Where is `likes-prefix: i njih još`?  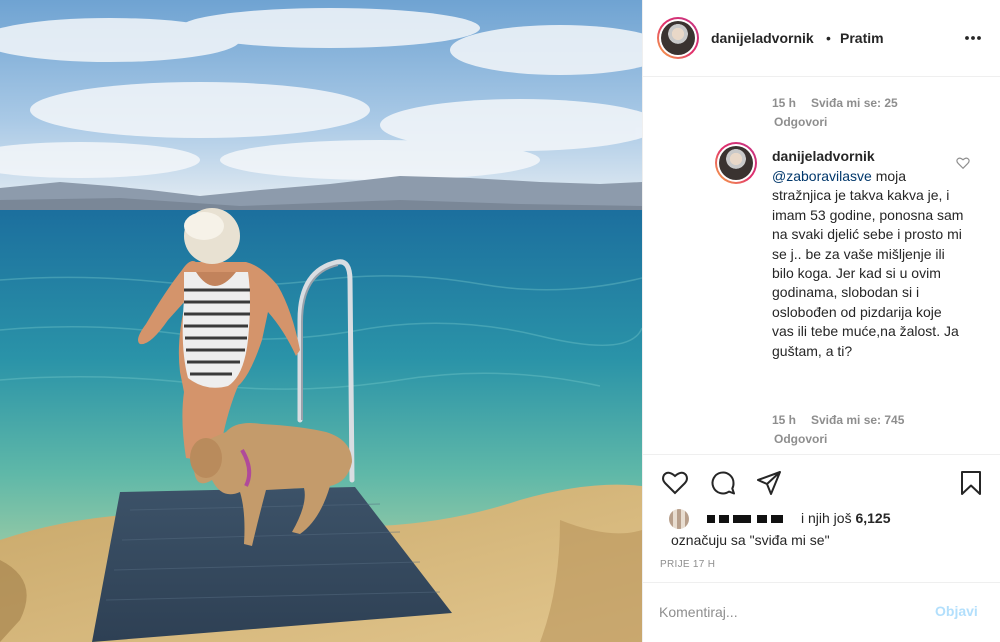
likes-prefix: i njih još is located at coordinates (828, 518).